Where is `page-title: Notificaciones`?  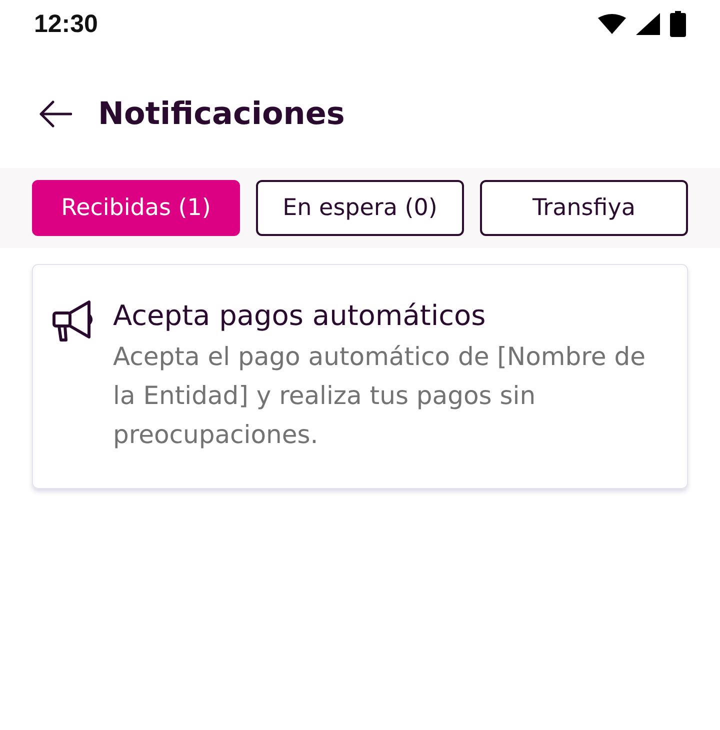 page-title: Notificaciones is located at coordinates (221, 114).